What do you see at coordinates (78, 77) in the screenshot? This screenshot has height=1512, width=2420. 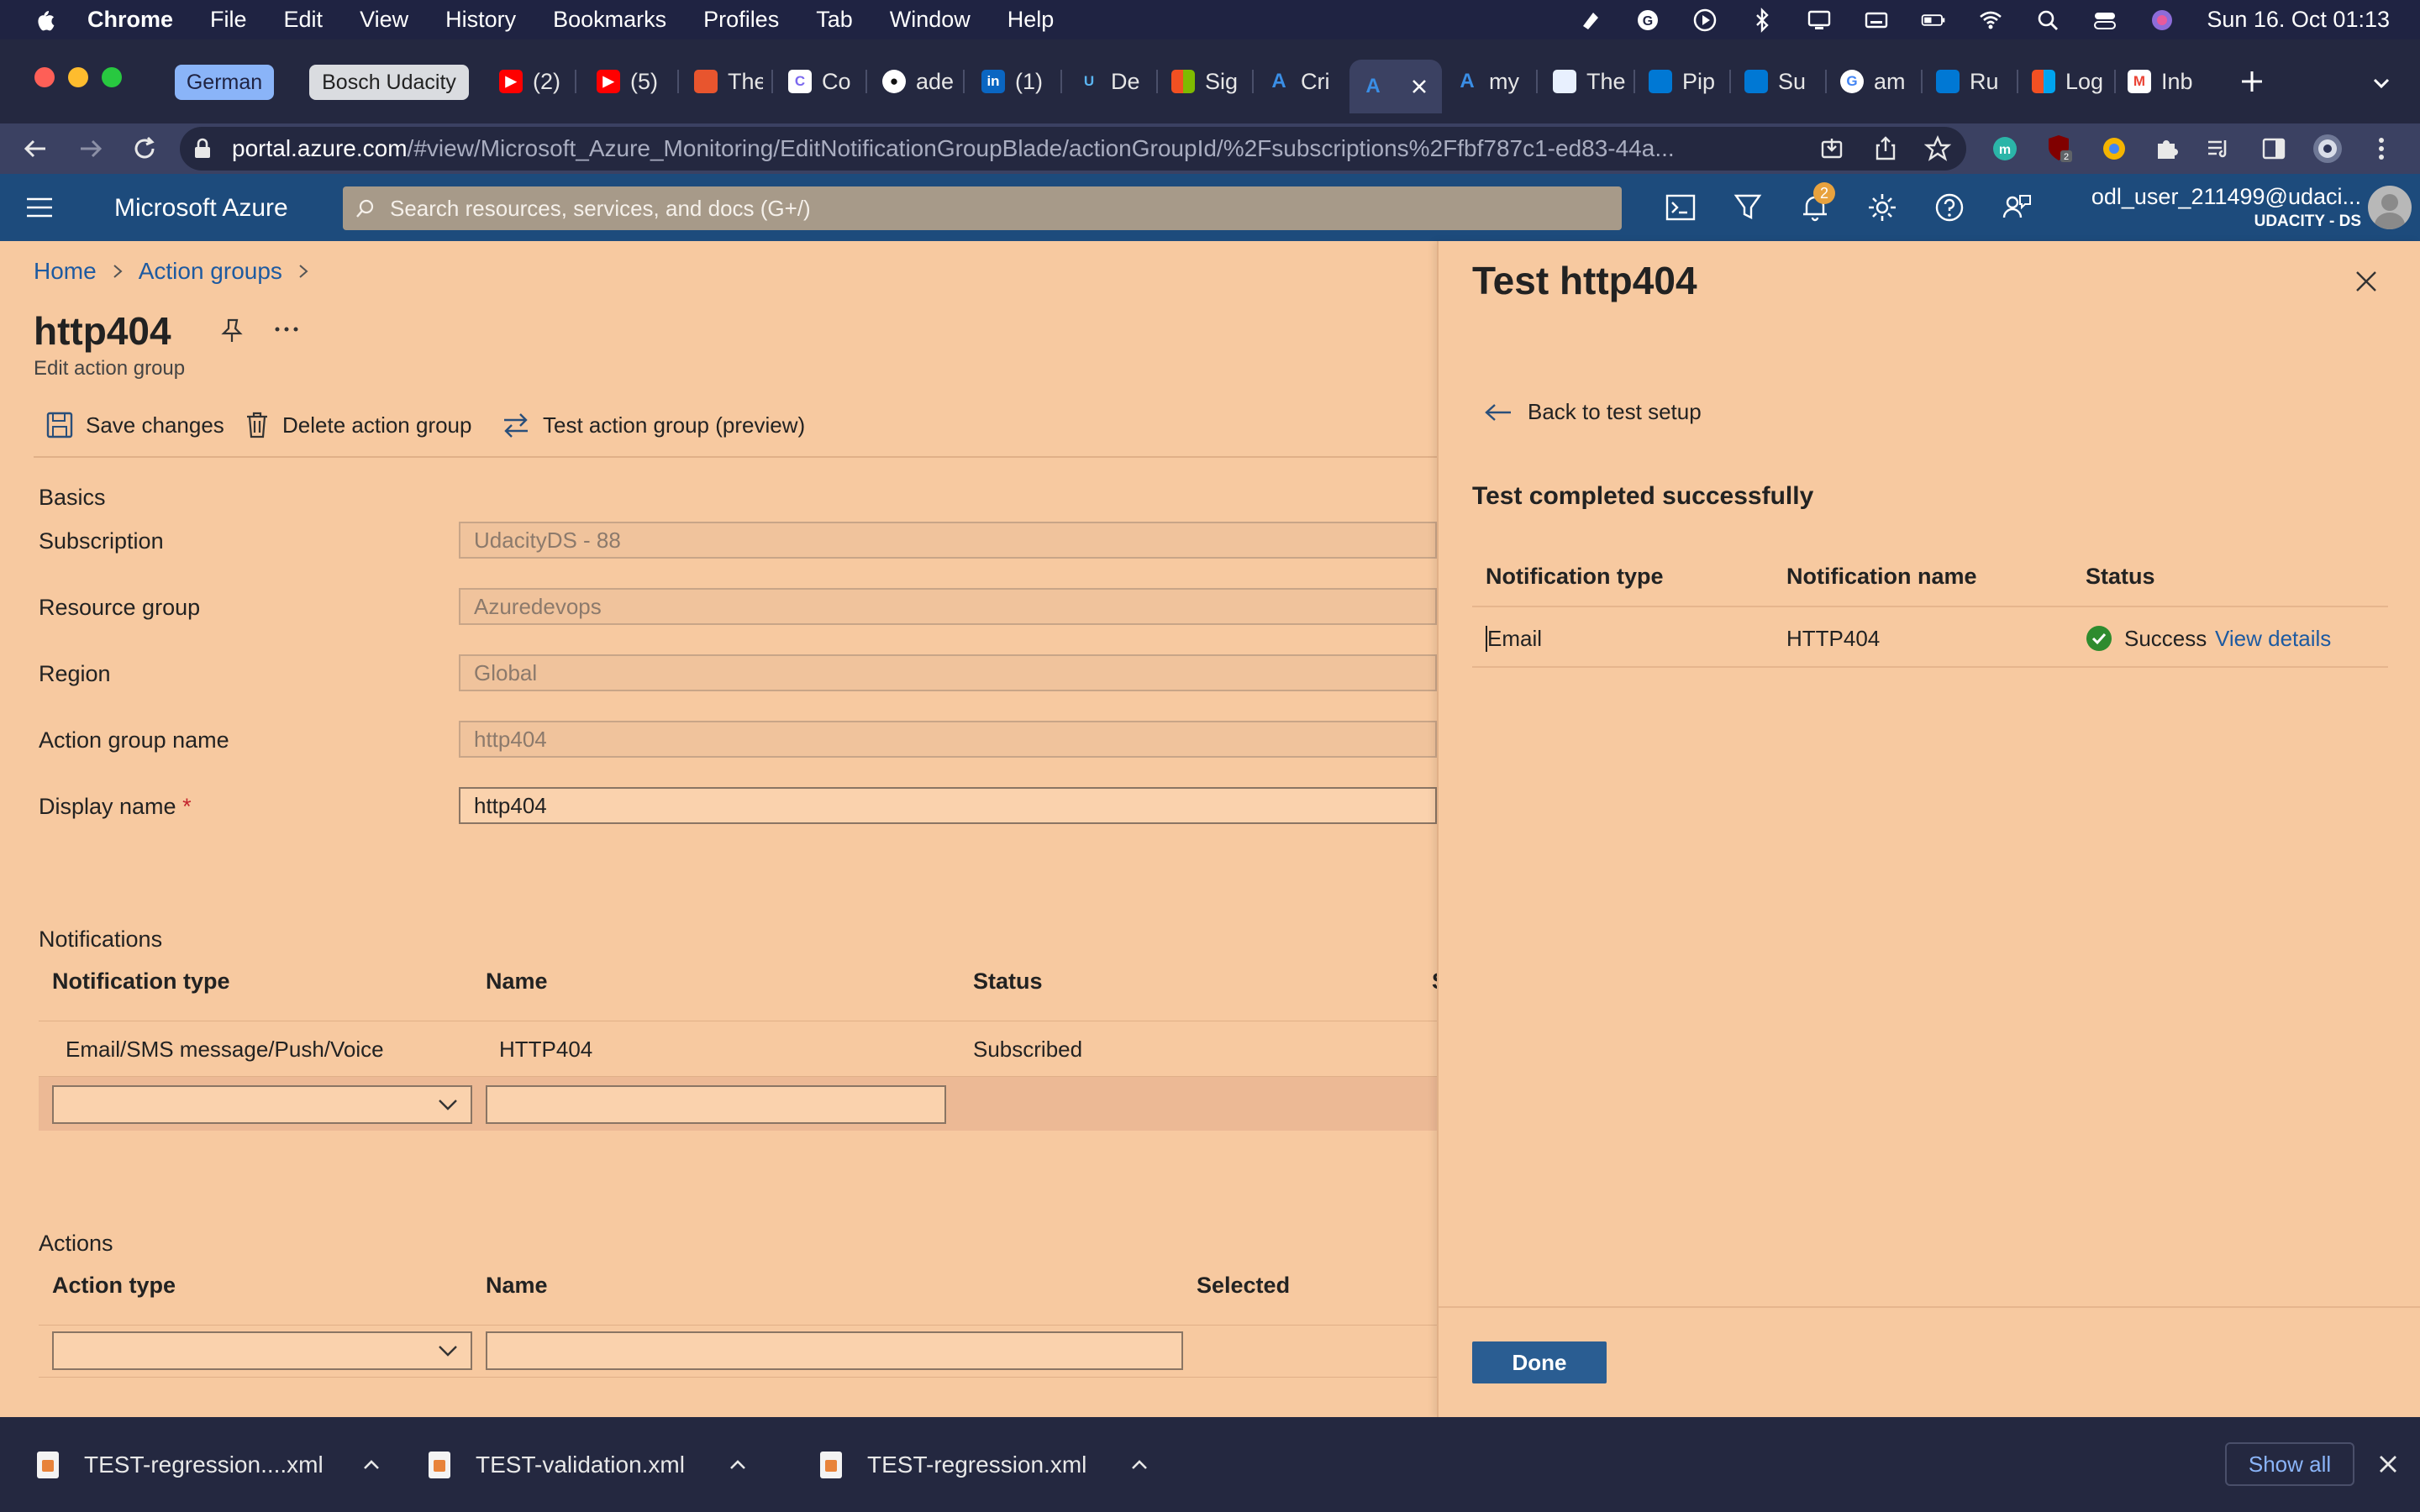 I see `minimize-window-button` at bounding box center [78, 77].